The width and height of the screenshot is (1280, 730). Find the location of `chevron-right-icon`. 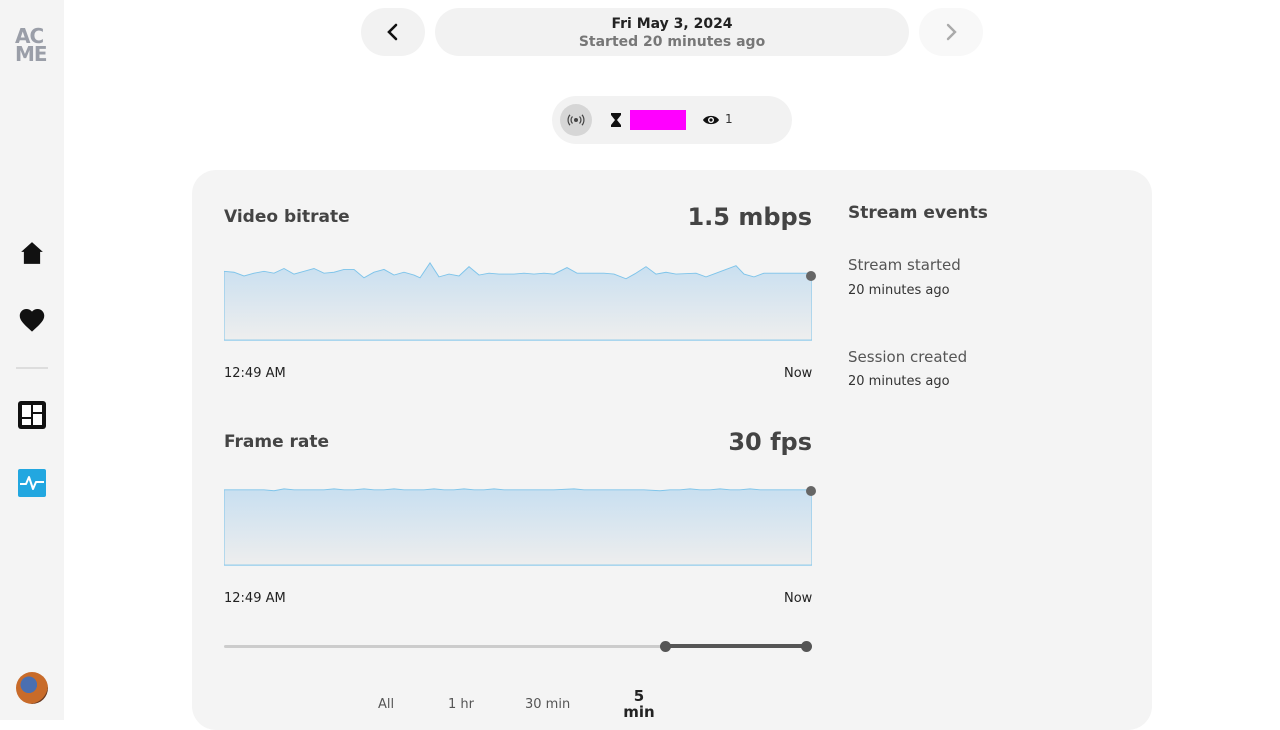

chevron-right-icon is located at coordinates (951, 32).